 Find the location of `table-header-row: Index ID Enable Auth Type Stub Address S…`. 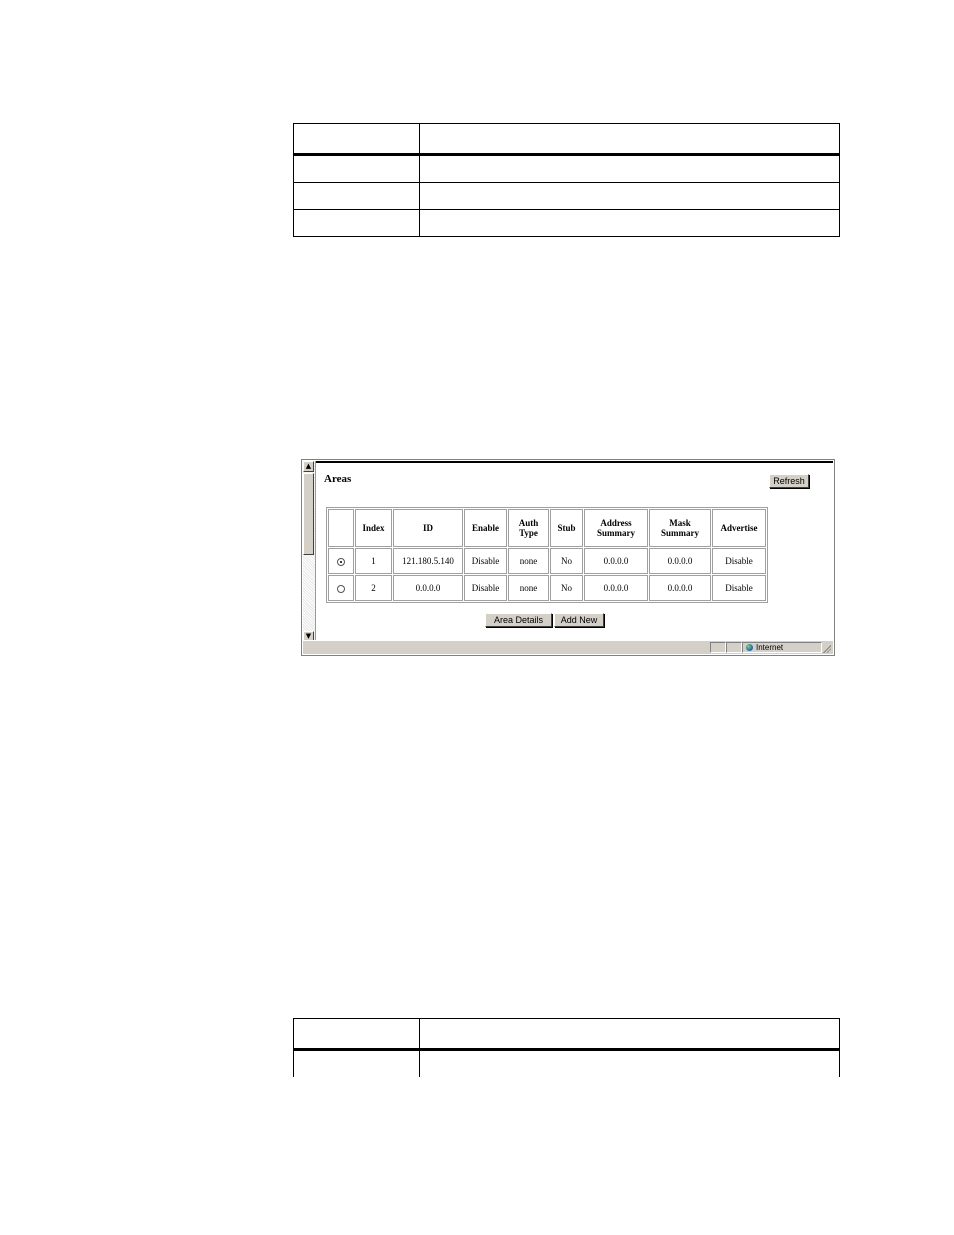

table-header-row: Index ID Enable Auth Type Stub Address S… is located at coordinates (547, 528).